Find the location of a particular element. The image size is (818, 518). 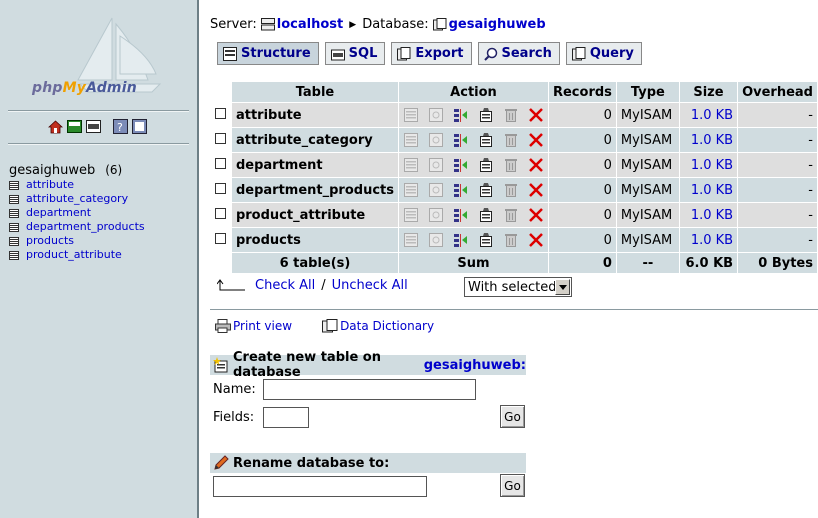

check-all-link: Check All is located at coordinates (285, 285).